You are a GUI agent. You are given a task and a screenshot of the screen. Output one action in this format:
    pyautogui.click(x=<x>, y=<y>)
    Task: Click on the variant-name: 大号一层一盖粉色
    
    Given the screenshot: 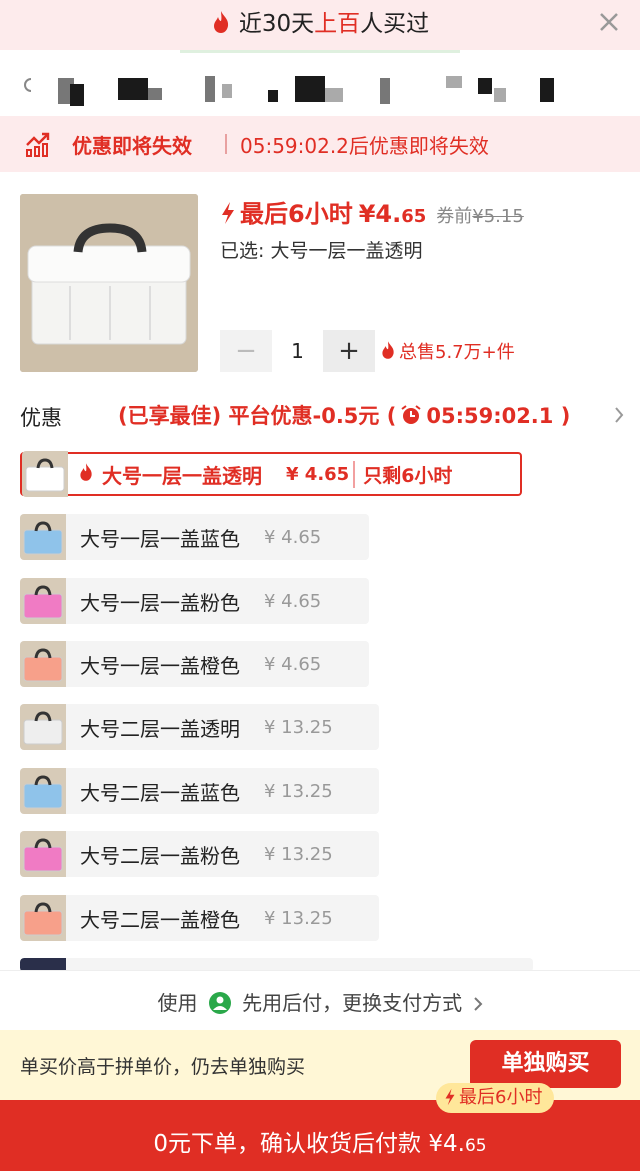 What is the action you would take?
    pyautogui.click(x=160, y=602)
    